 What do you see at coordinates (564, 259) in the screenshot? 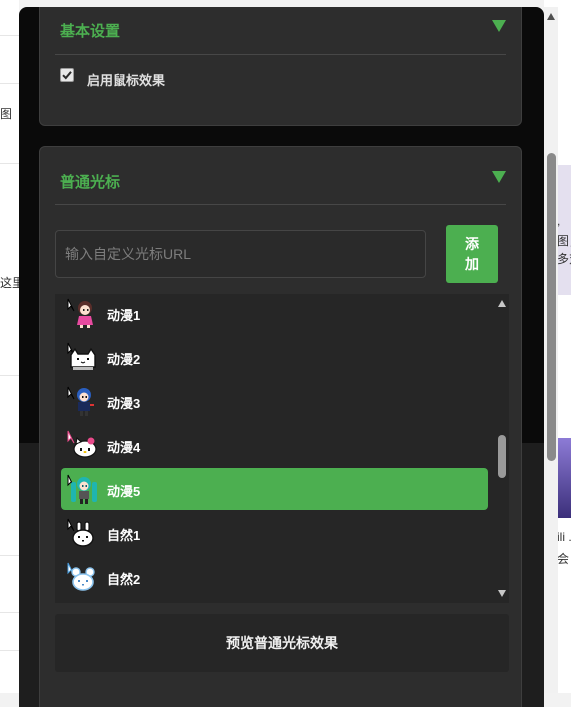
I see `bg-text-fragment: 多对` at bounding box center [564, 259].